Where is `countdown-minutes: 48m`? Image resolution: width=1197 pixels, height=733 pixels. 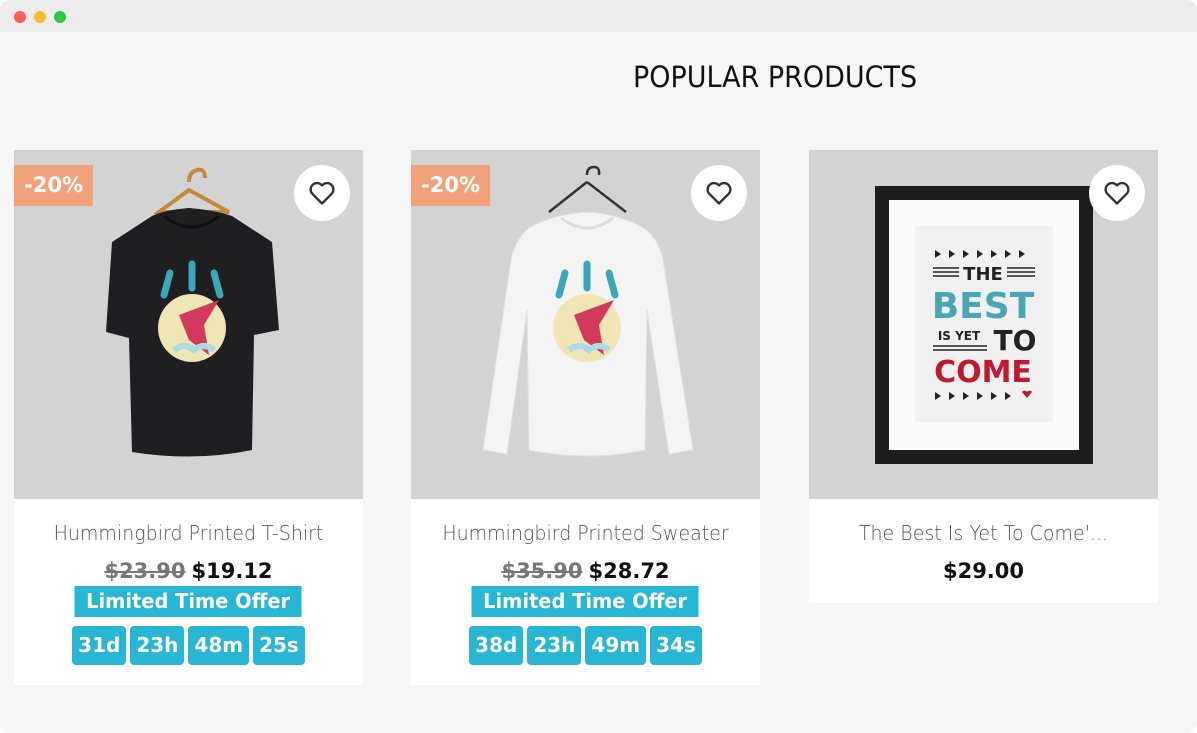
countdown-minutes: 48m is located at coordinates (219, 645).